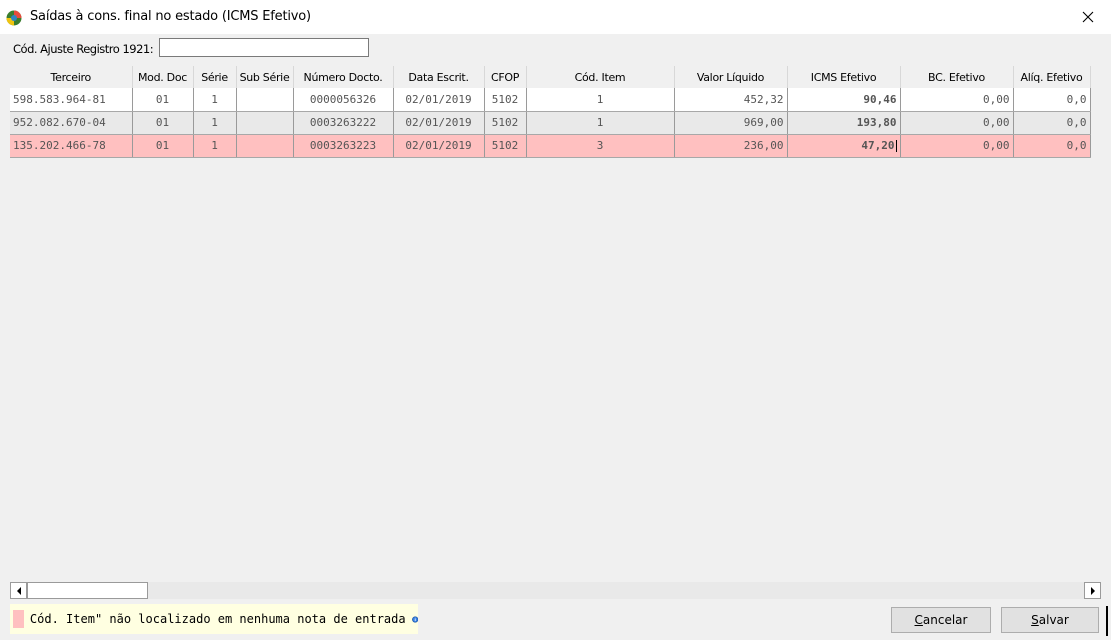  Describe the element at coordinates (14, 18) in the screenshot. I see `app-icon` at that location.